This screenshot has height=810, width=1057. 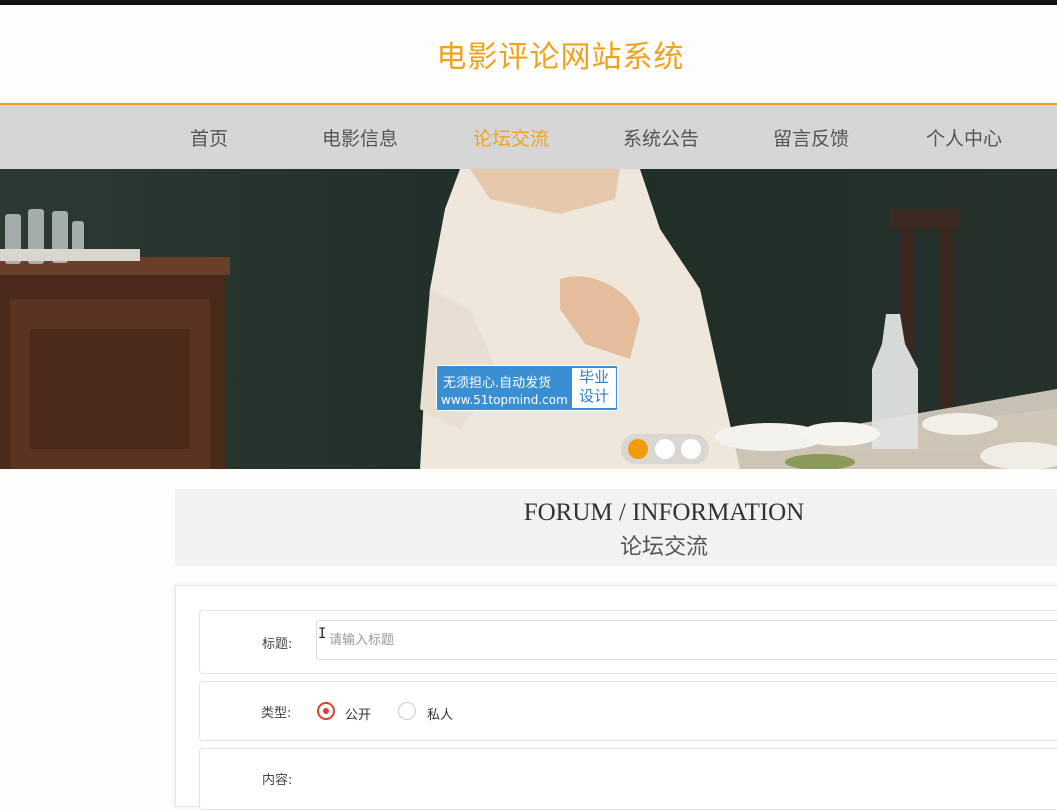 I want to click on title-label: 标题:, so click(x=277, y=644).